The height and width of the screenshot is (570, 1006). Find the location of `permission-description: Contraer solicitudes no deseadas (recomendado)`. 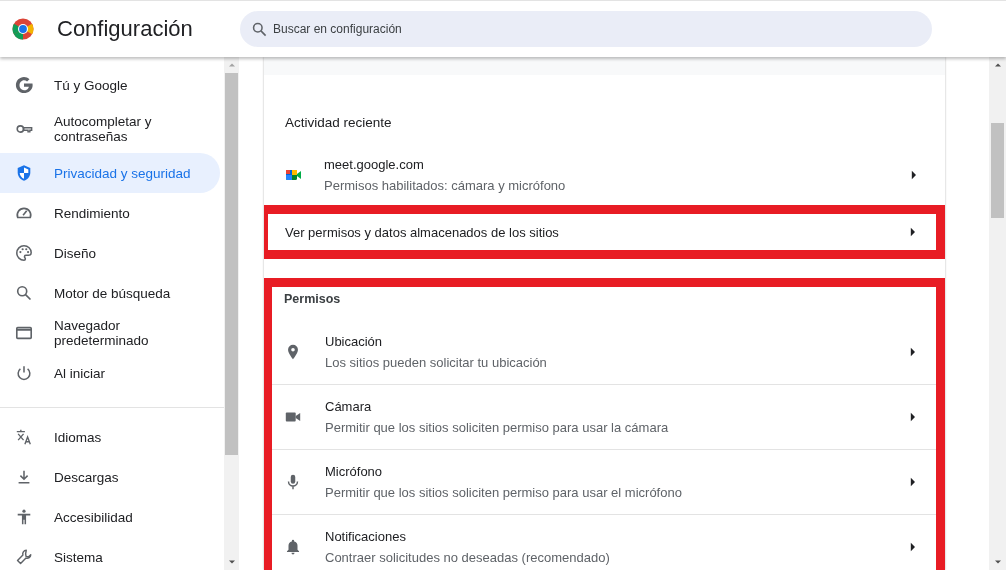

permission-description: Contraer solicitudes no deseadas (recomendado) is located at coordinates (468, 557).